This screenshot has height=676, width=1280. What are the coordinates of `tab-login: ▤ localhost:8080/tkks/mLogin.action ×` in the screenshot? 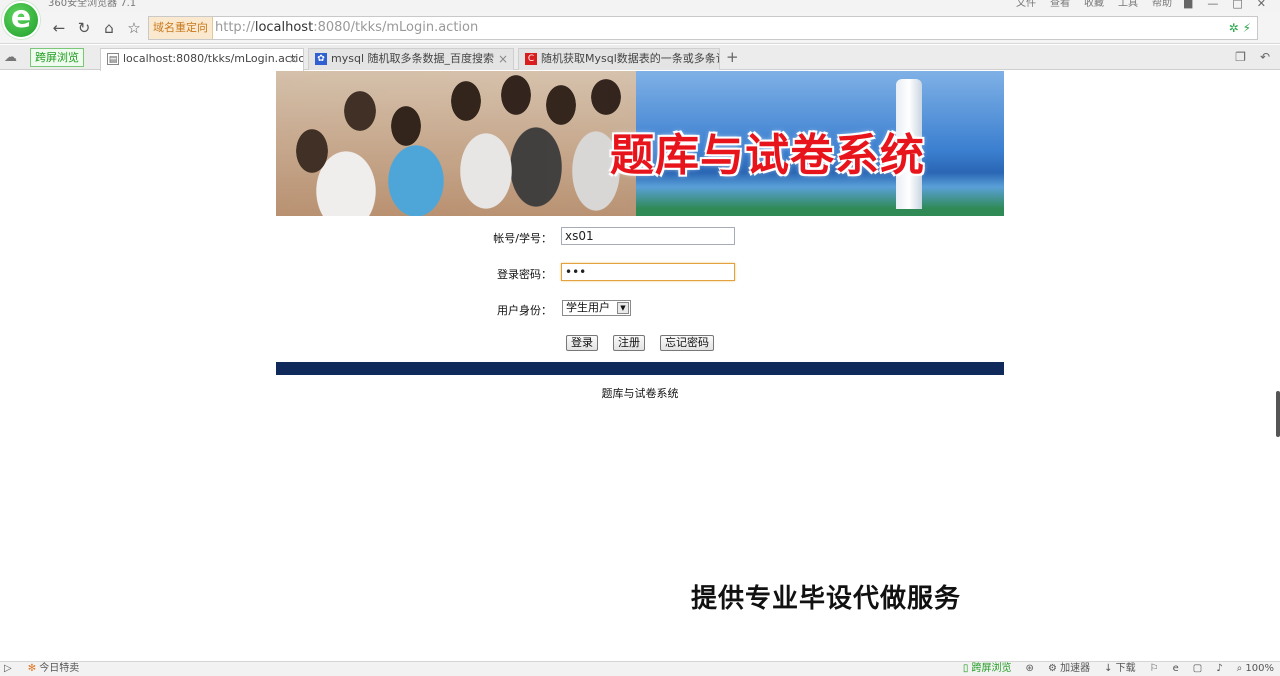 It's located at (202, 59).